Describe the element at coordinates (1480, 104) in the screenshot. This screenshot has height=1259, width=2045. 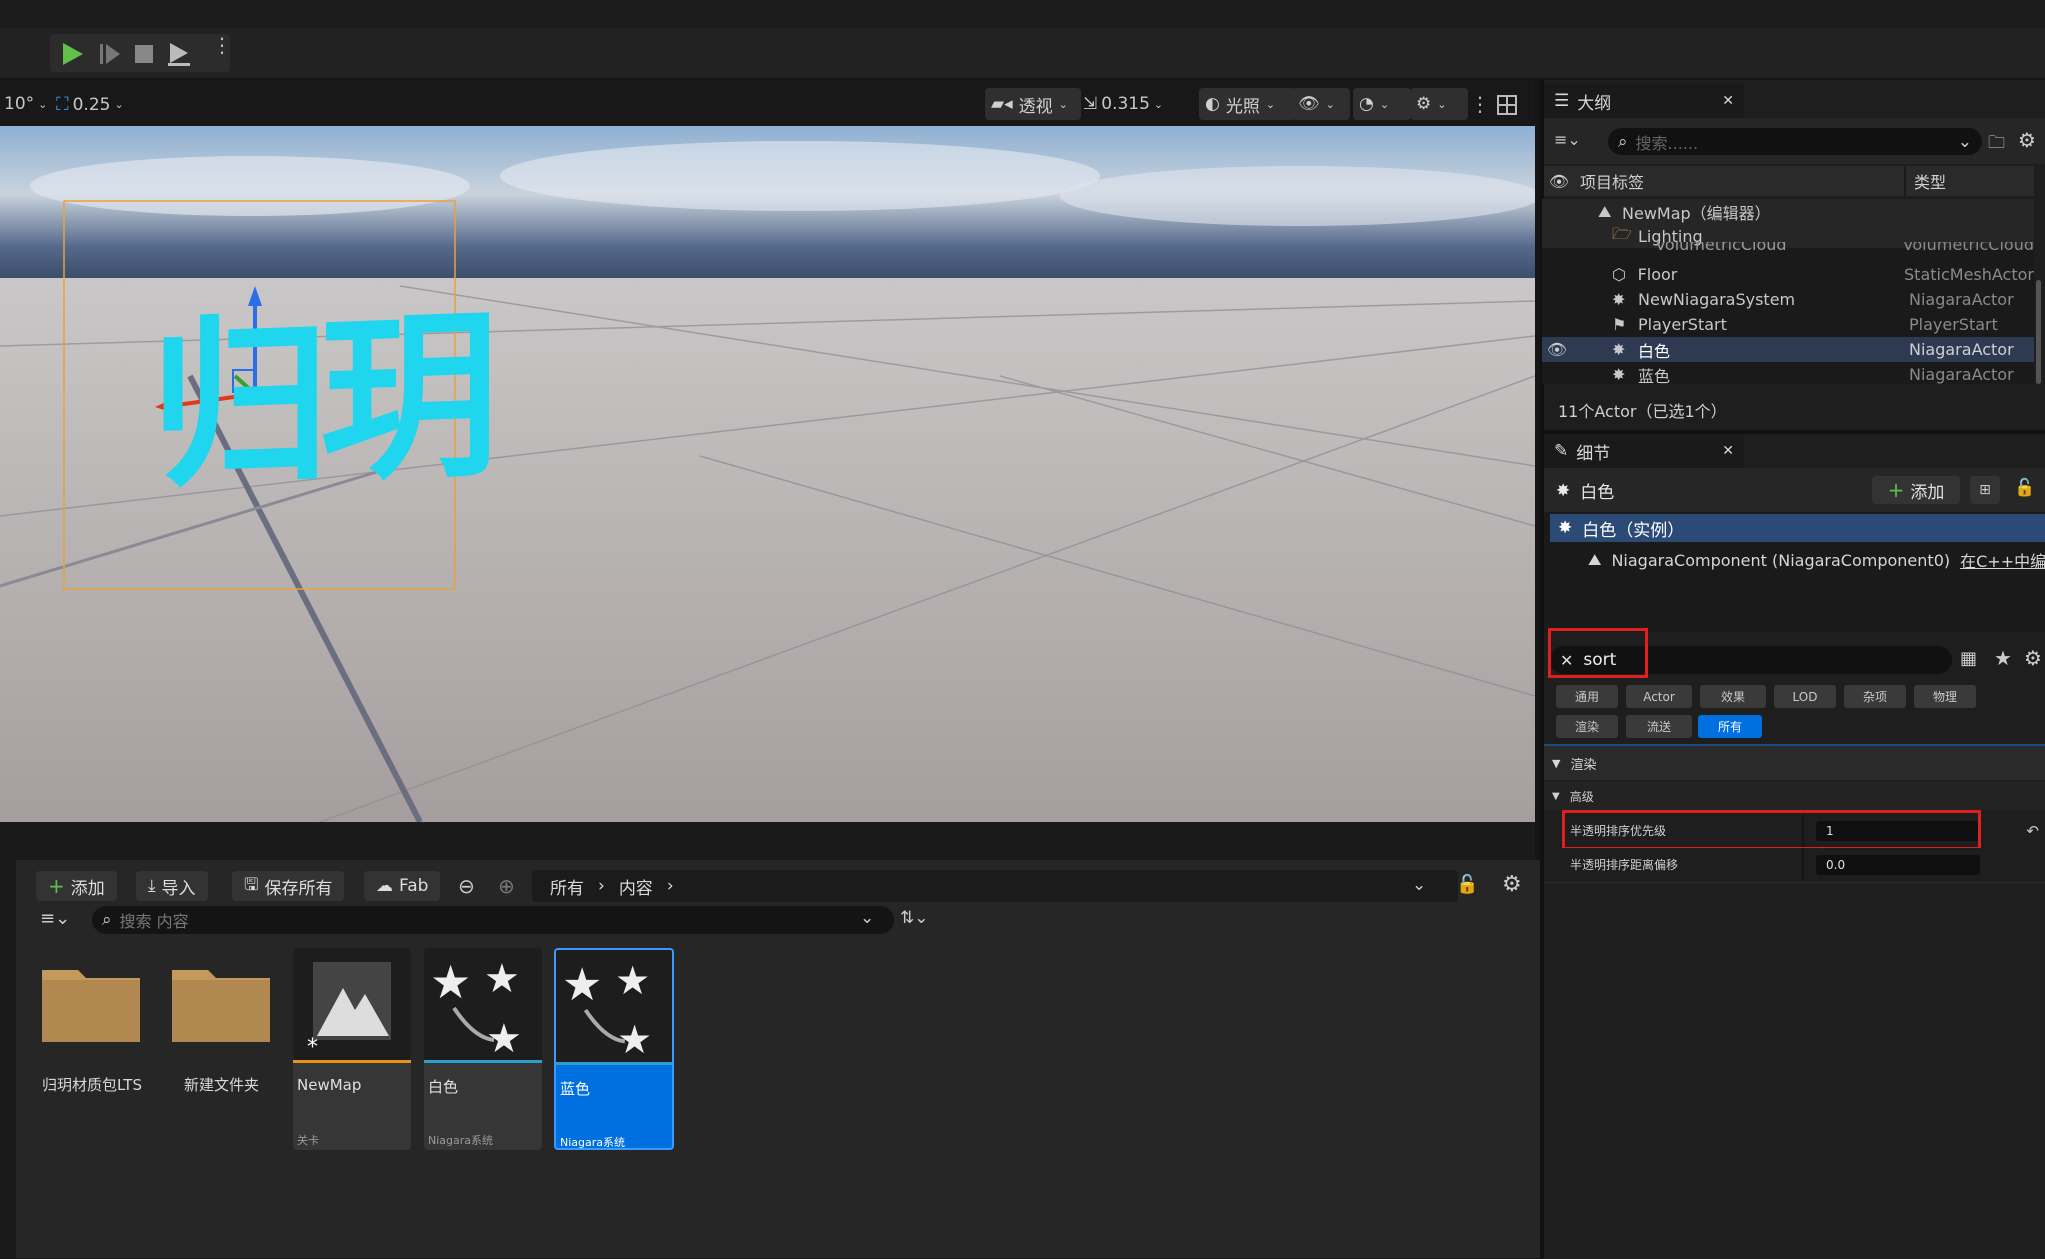
I see `viewport-more-icon: ⋮` at that location.